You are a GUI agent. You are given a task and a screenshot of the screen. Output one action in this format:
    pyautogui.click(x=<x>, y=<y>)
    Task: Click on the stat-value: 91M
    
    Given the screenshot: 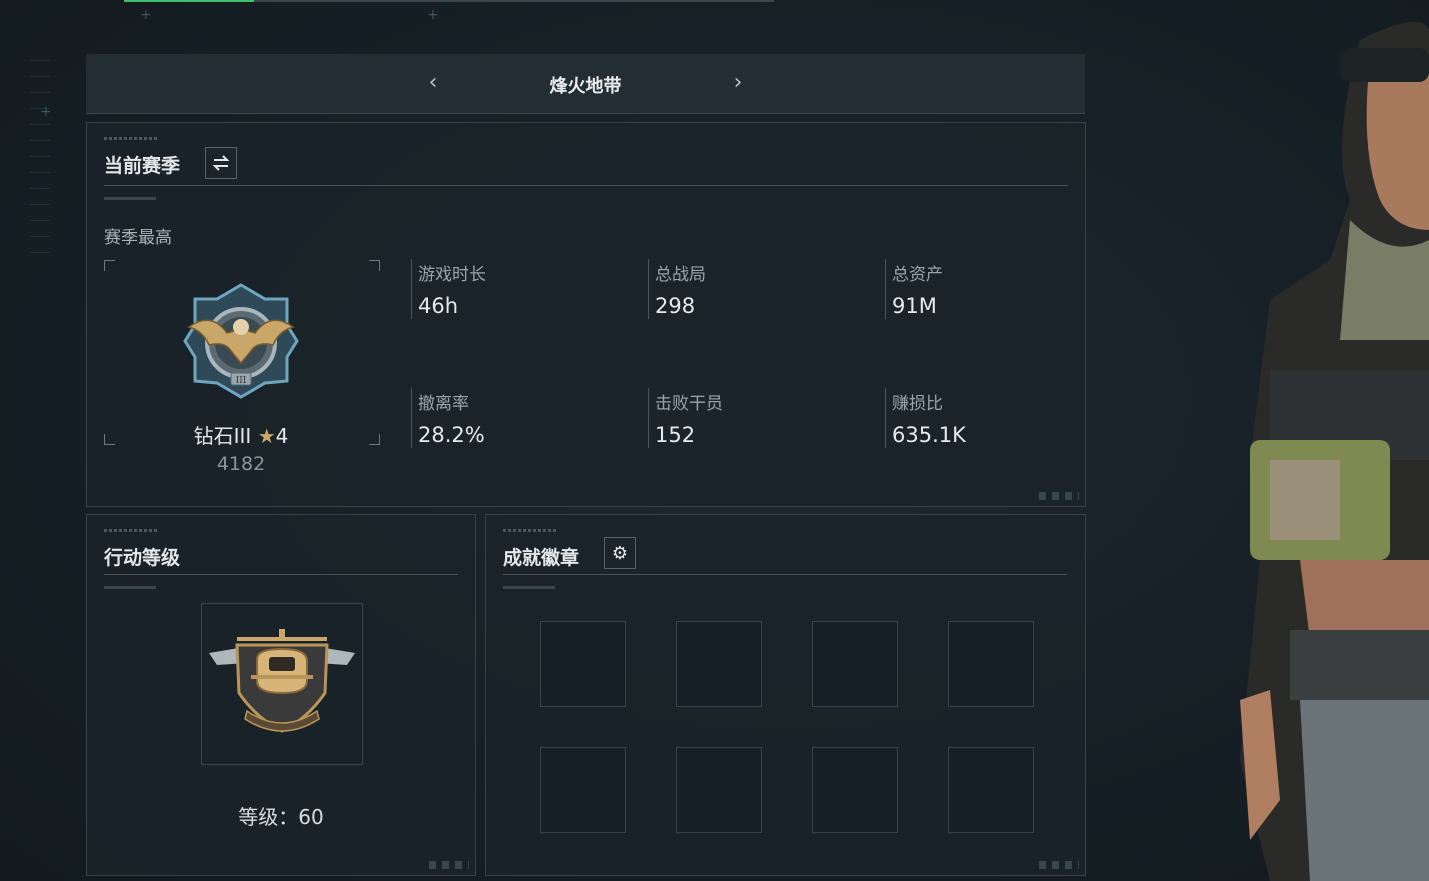 What is the action you would take?
    pyautogui.click(x=914, y=306)
    